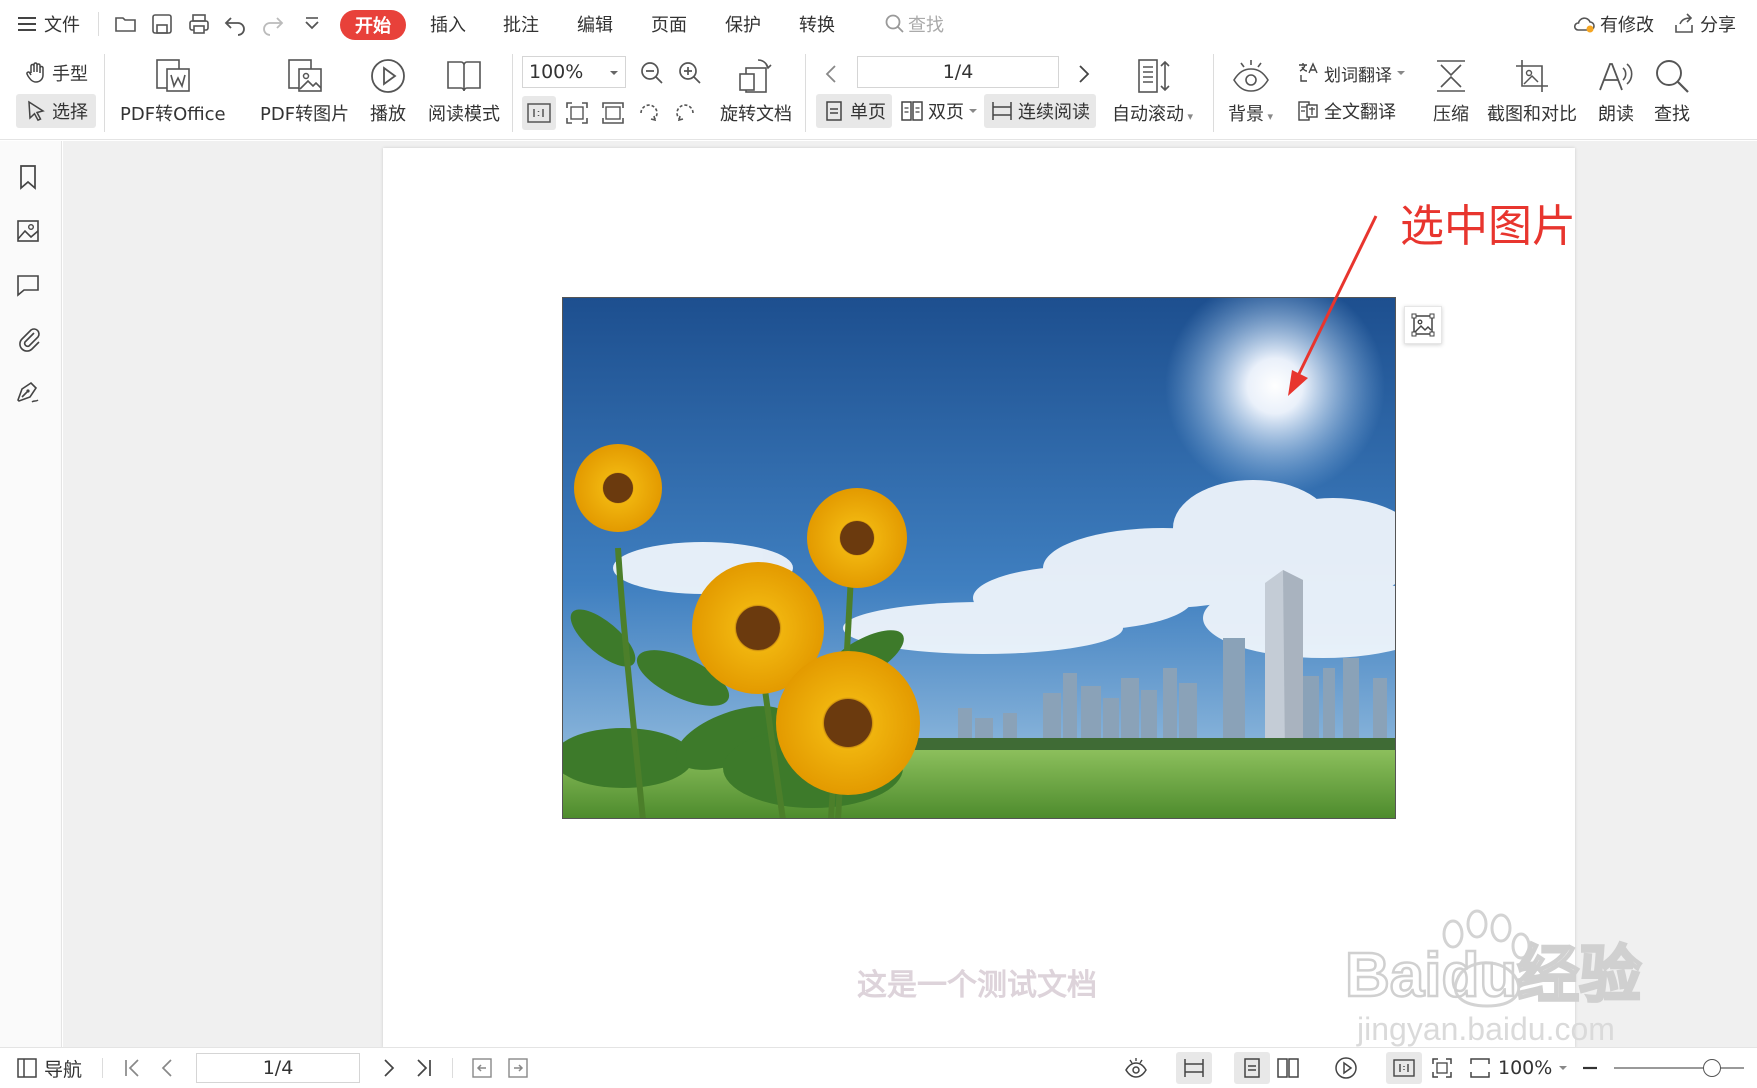 This screenshot has height=1088, width=1757. What do you see at coordinates (1333, 305) in the screenshot?
I see `callout-arrow` at bounding box center [1333, 305].